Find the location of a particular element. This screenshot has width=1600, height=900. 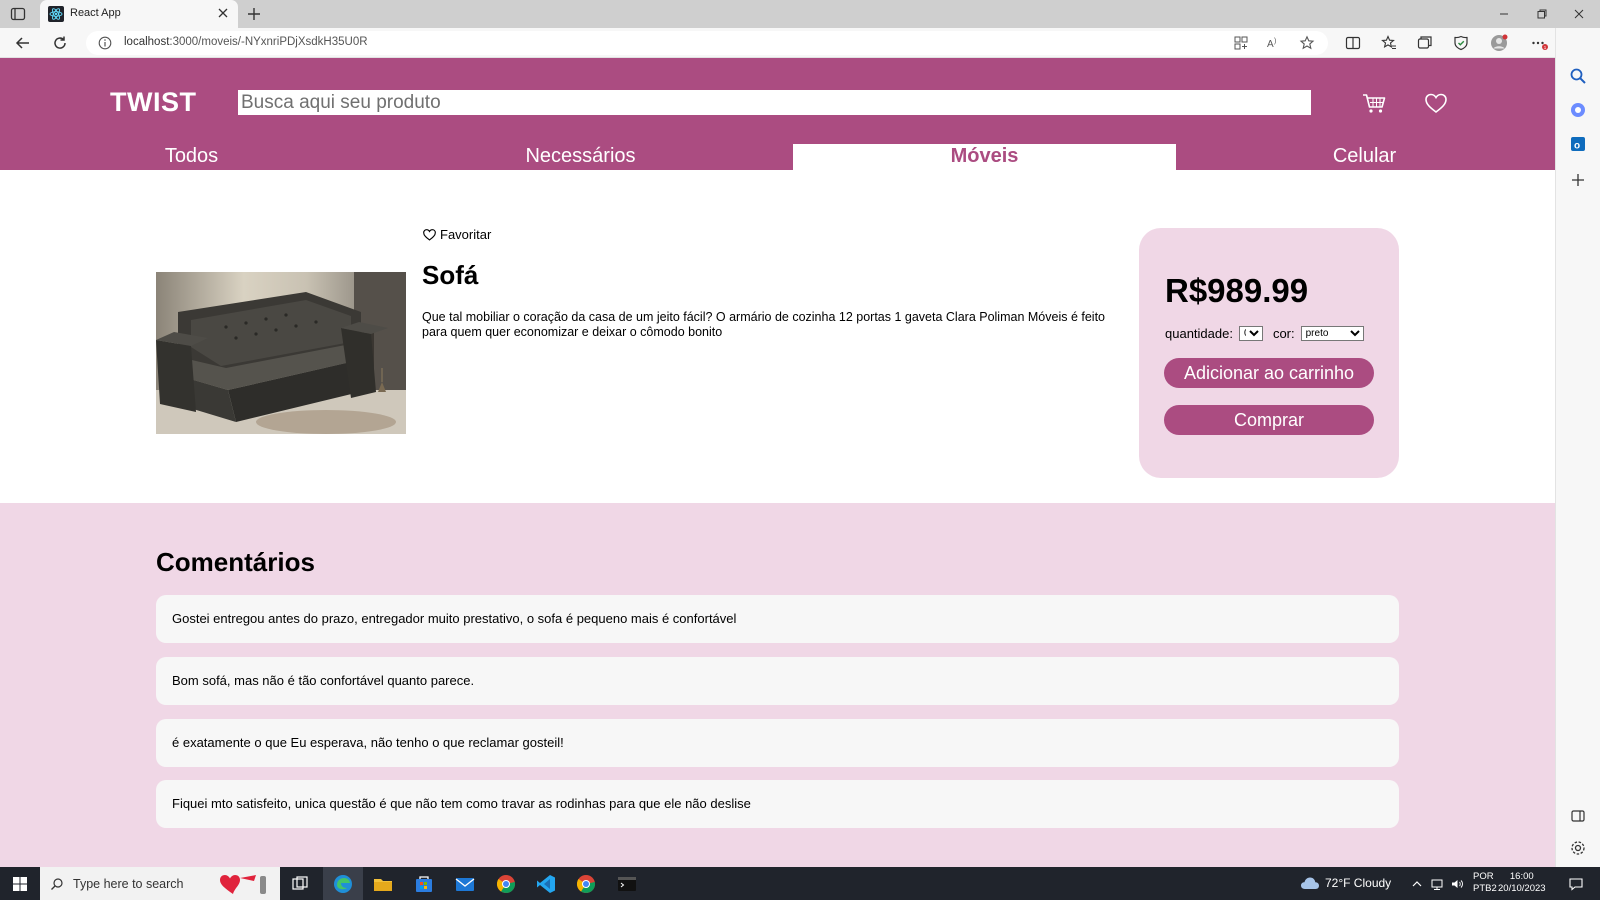

read-aloud-icon: A) is located at coordinates (1274, 43).